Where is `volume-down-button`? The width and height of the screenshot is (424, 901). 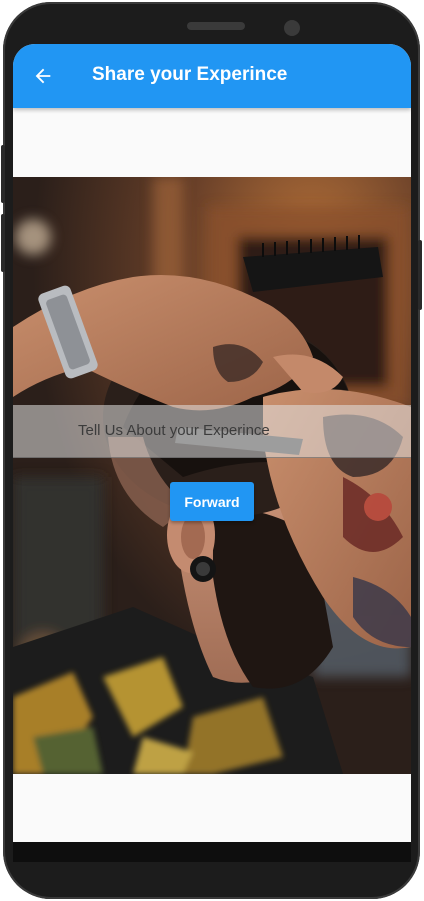
volume-down-button is located at coordinates (3, 243).